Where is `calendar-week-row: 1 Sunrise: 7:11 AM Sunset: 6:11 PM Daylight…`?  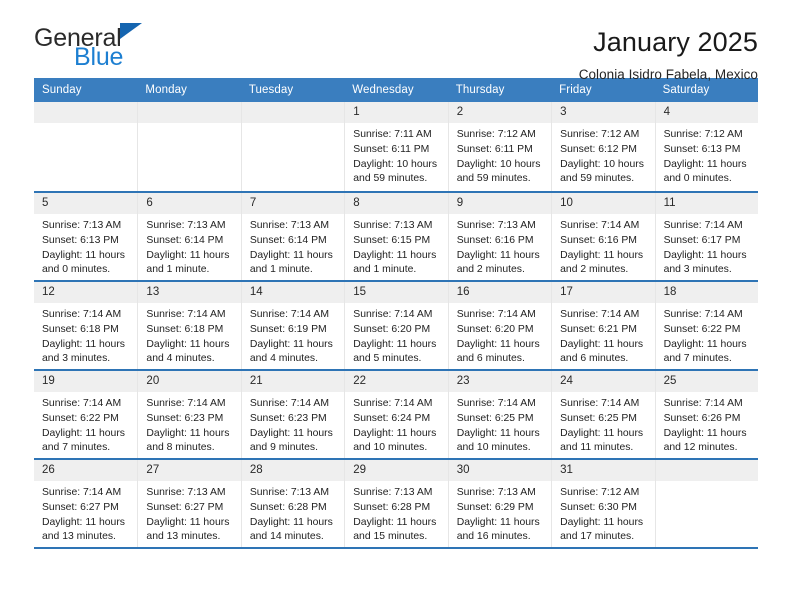
calendar-week-row: 1 Sunrise: 7:11 AM Sunset: 6:11 PM Daylight… is located at coordinates (396, 146).